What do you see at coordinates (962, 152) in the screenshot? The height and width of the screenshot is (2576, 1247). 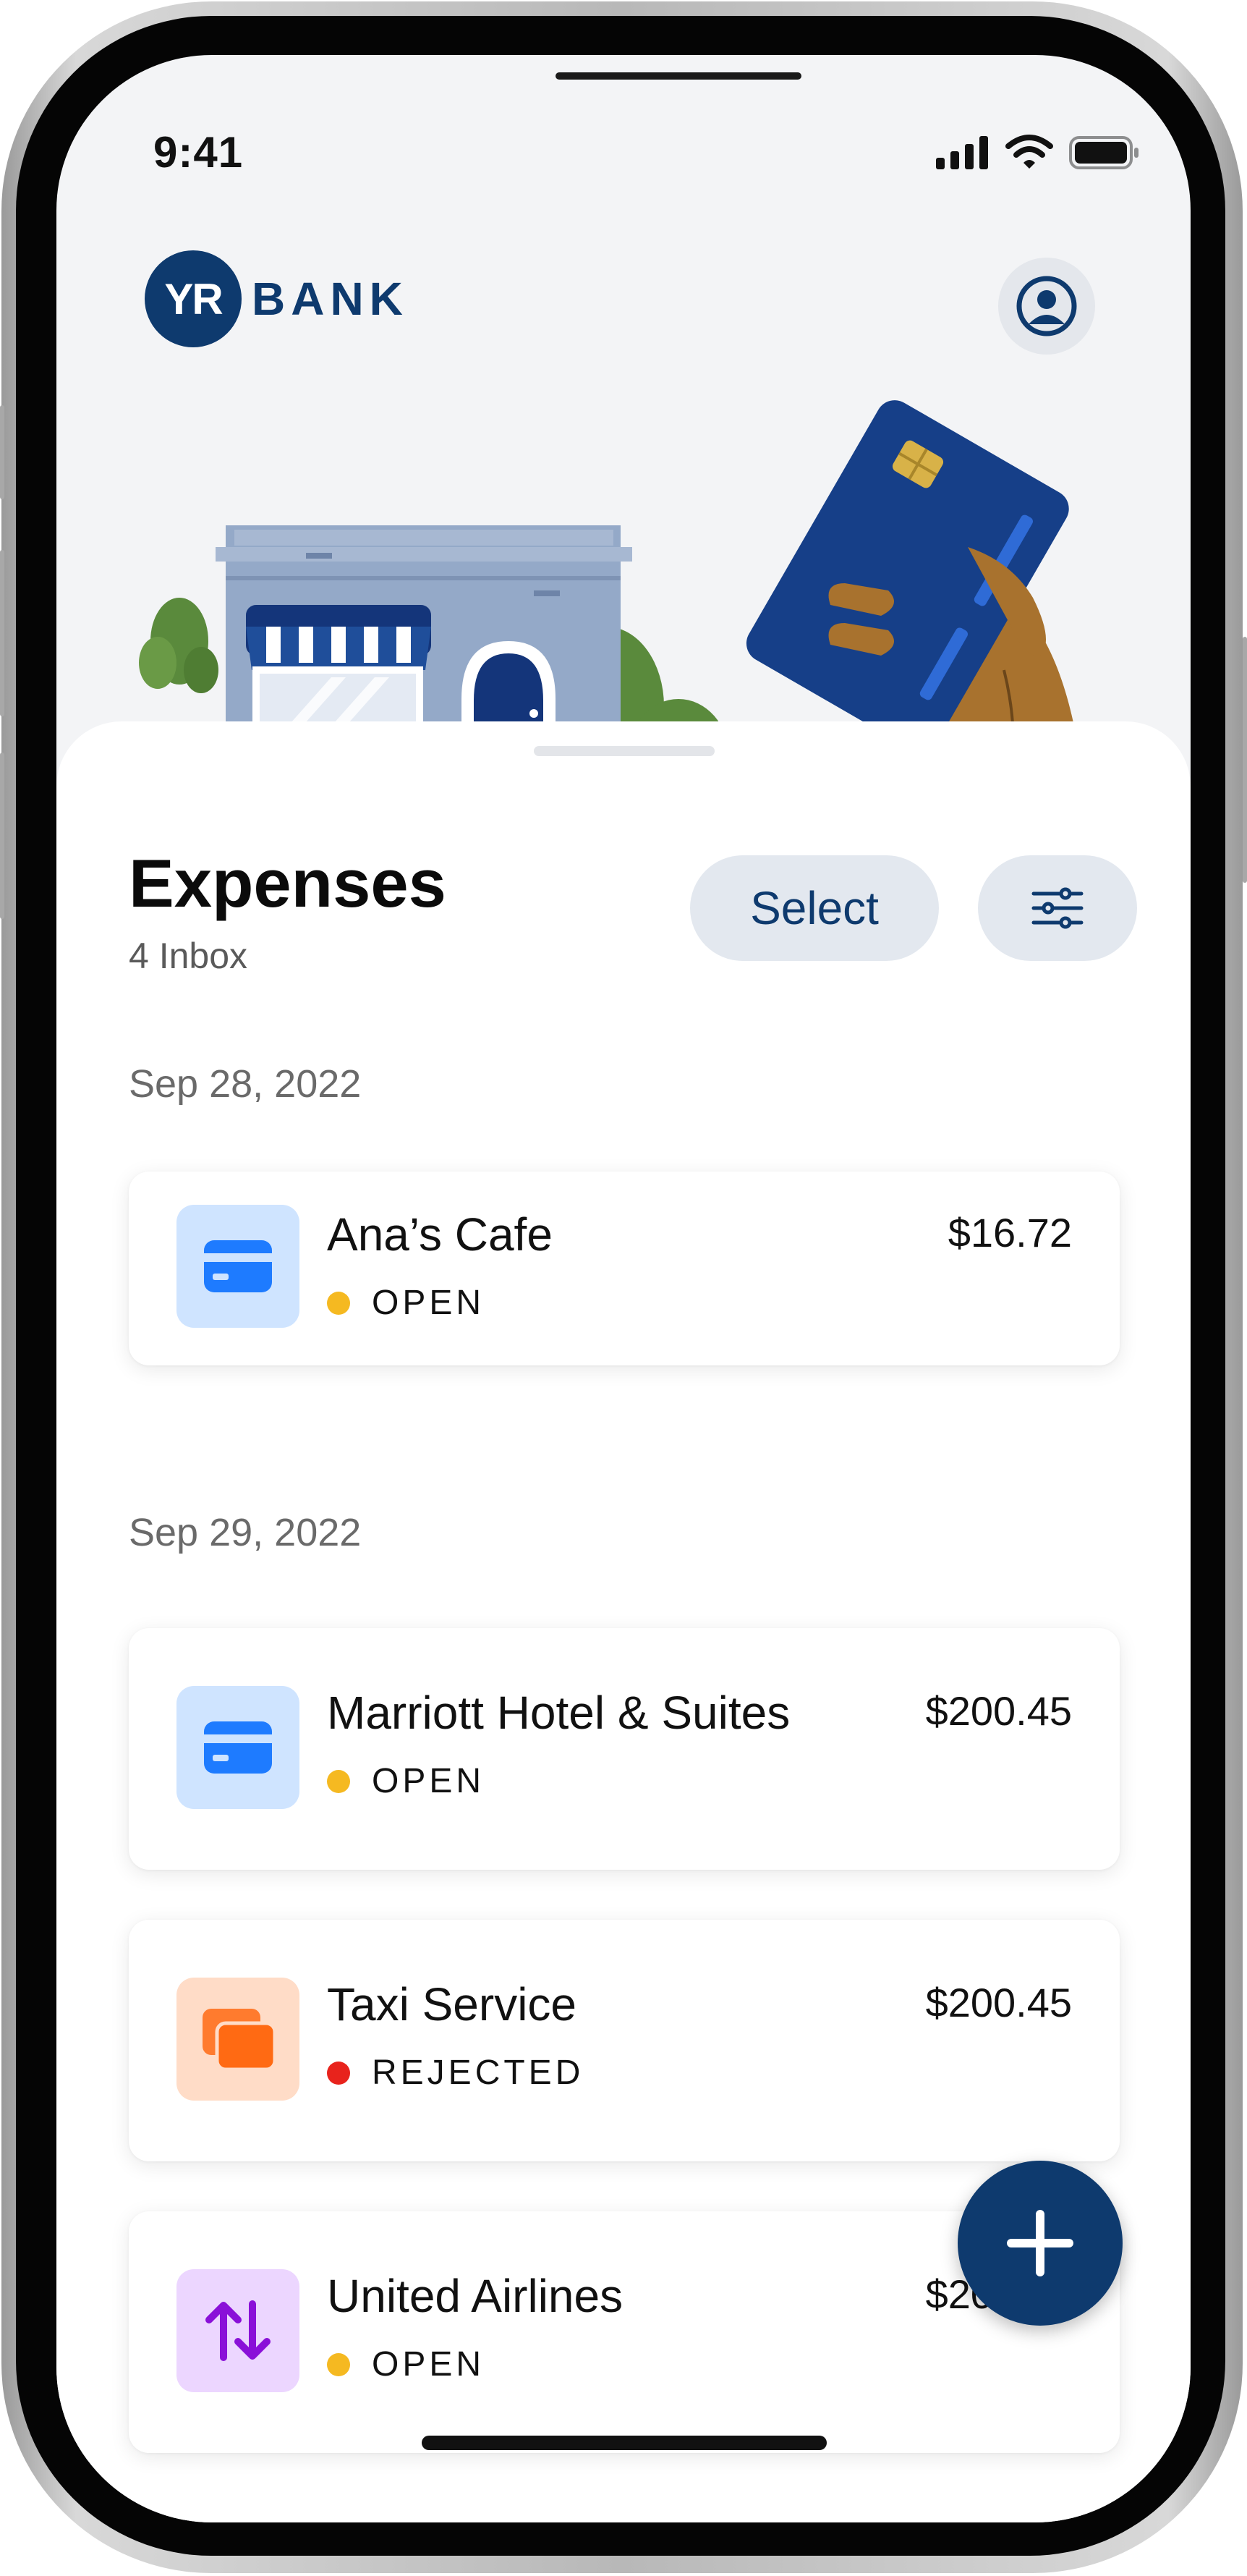 I see `cellular-signal-icon` at bounding box center [962, 152].